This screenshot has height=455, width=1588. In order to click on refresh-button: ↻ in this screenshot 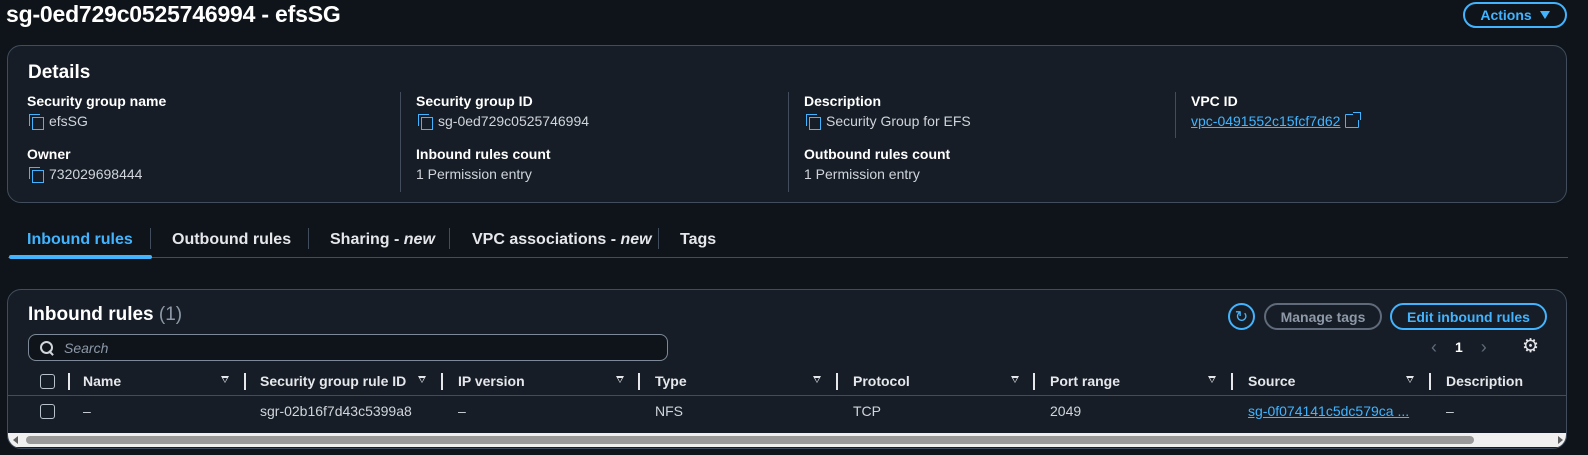, I will do `click(1241, 316)`.